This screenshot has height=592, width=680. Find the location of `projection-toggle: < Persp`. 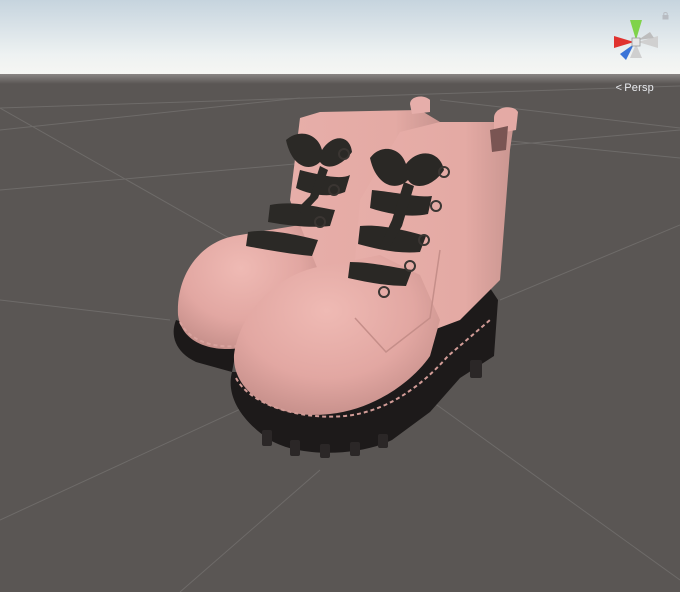

projection-toggle: < Persp is located at coordinates (635, 88).